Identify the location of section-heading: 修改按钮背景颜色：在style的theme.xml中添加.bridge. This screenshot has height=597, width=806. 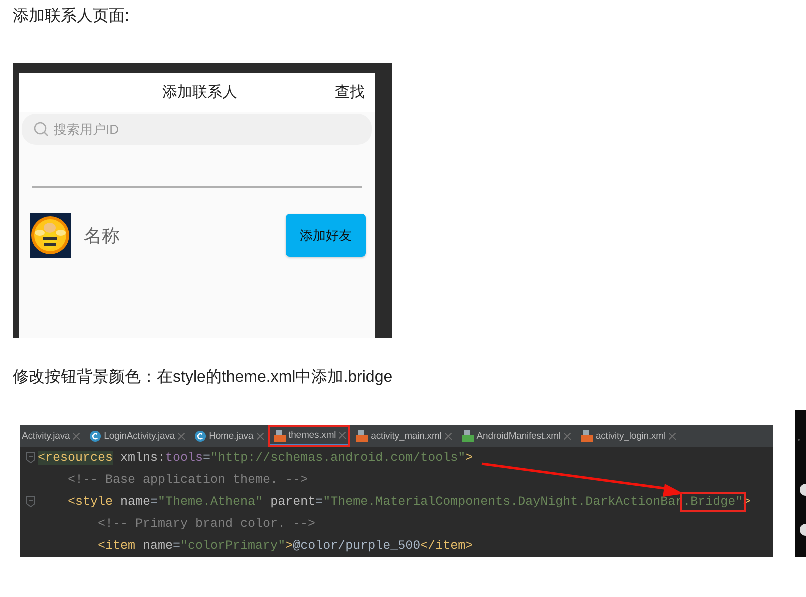
(203, 378).